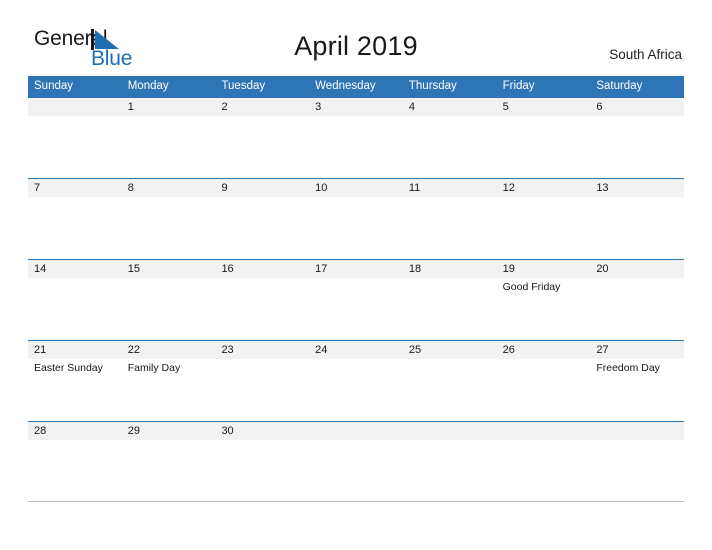  Describe the element at coordinates (154, 368) in the screenshot. I see `calendar-event: Family Day` at that location.